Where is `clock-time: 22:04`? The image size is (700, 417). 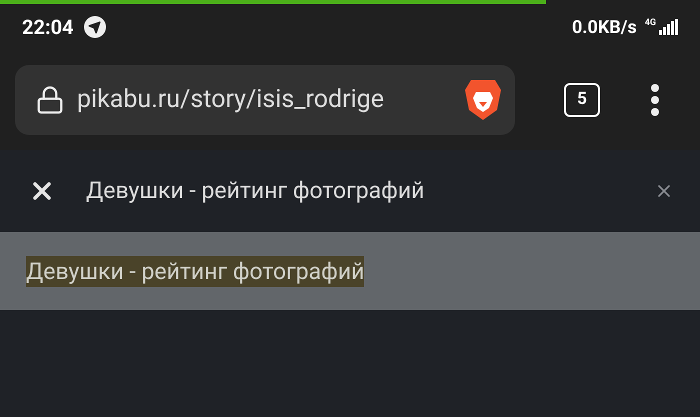 clock-time: 22:04 is located at coordinates (48, 27).